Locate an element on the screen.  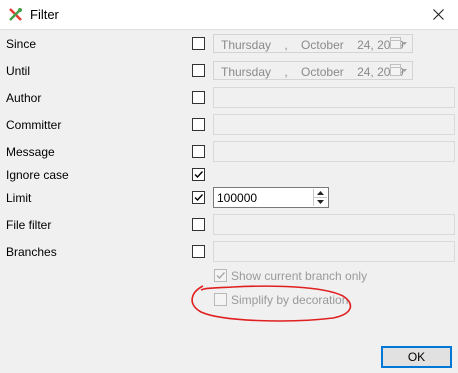
since-row: Since Thursday , October 24, 2019 is located at coordinates (229, 44).